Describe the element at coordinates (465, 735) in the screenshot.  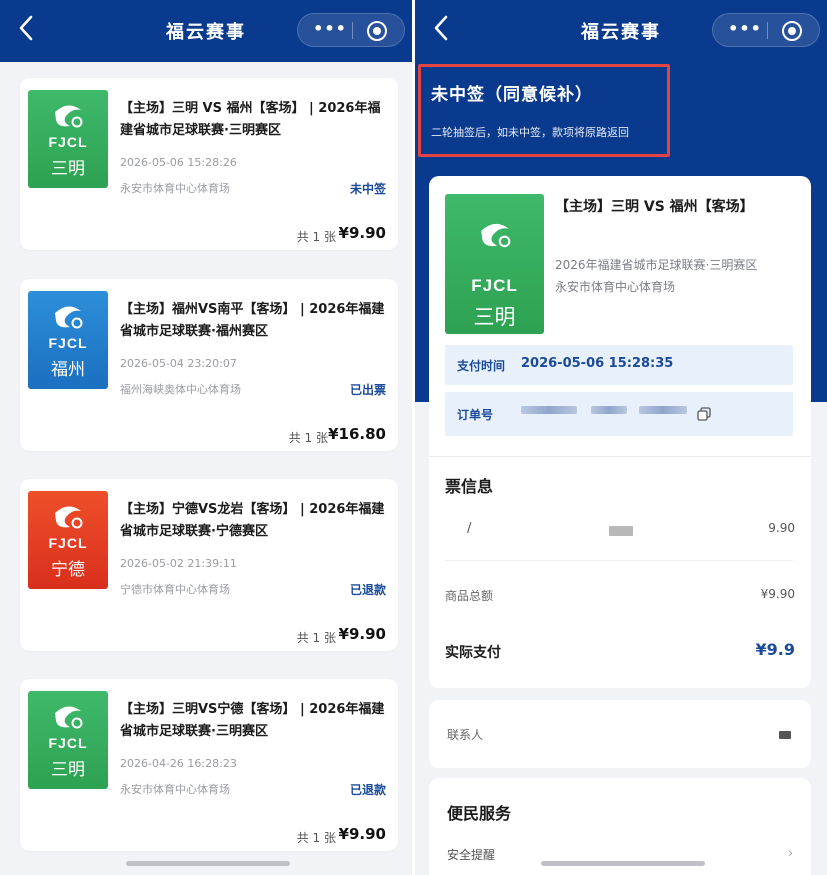
I see `contact-label: 联系人` at that location.